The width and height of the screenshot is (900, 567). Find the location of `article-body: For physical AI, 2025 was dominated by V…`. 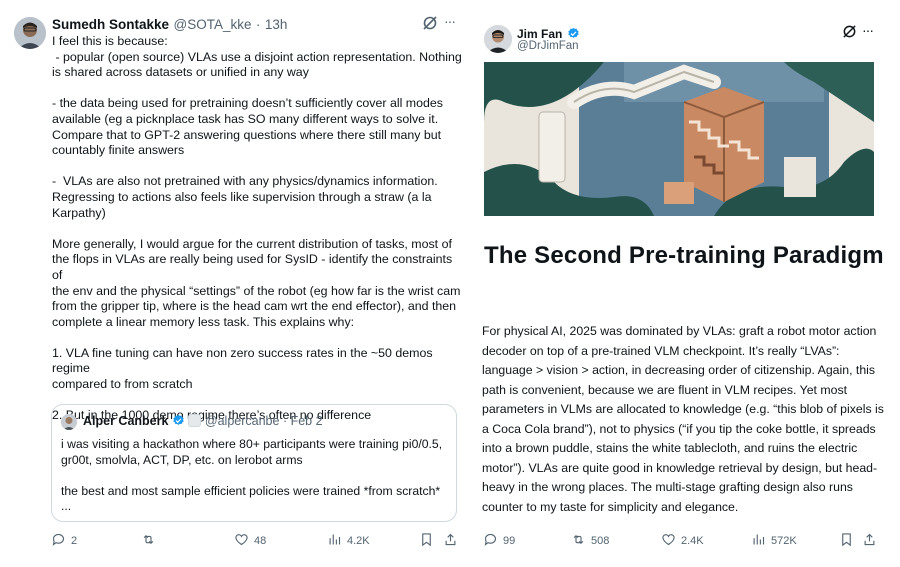

article-body: For physical AI, 2025 was dominated by V… is located at coordinates (683, 419).